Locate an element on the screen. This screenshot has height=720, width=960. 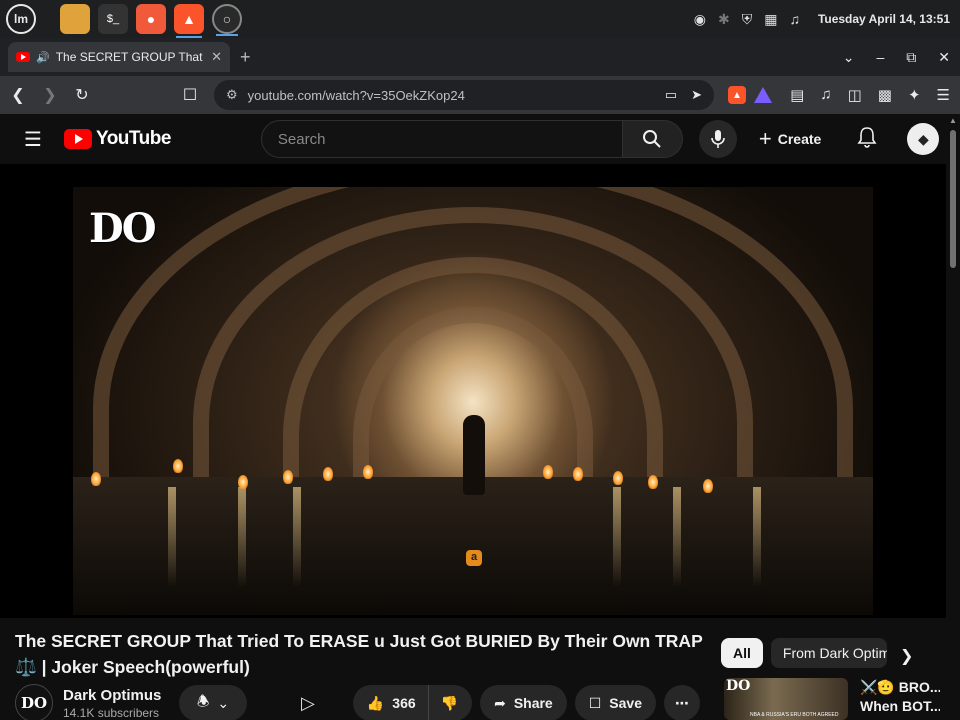
channel-info: Dark Optimus 14.1K subscribers is located at coordinates (118, 703).